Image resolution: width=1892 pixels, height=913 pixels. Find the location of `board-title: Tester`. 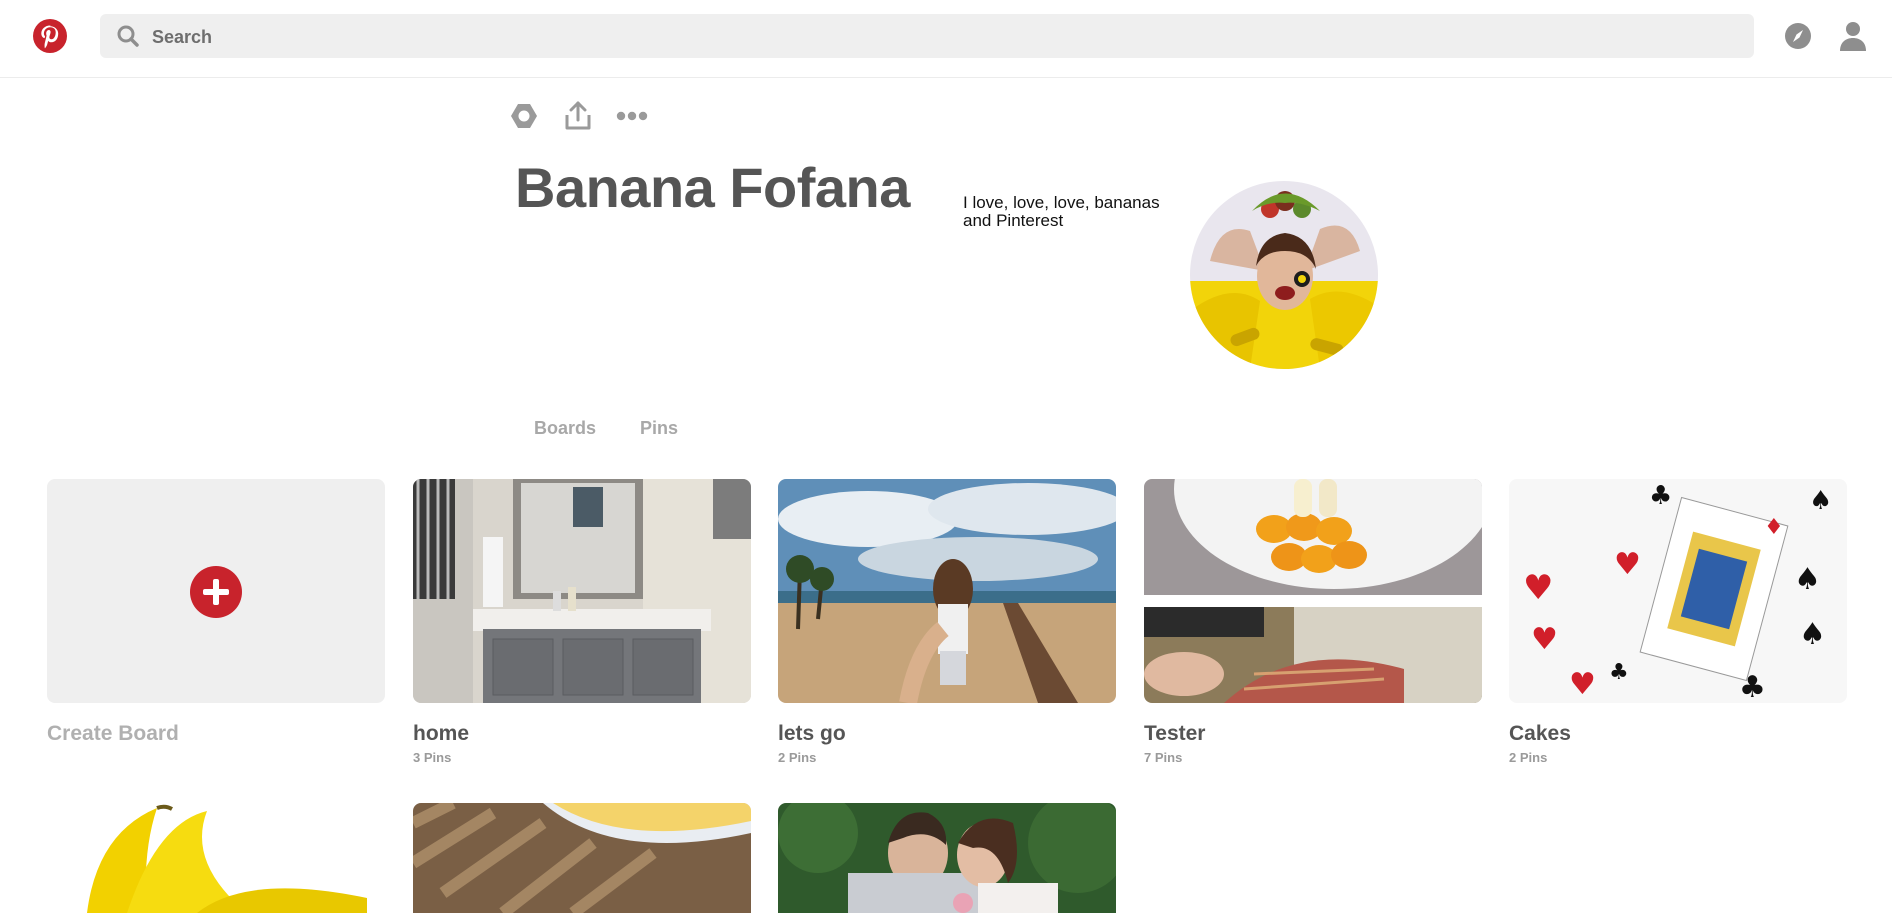

board-title: Tester is located at coordinates (1175, 733).